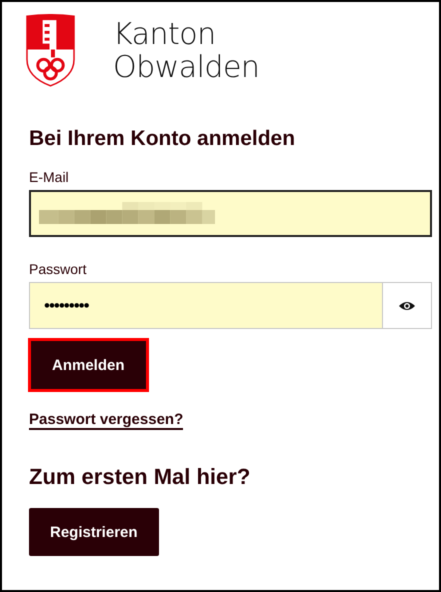 The height and width of the screenshot is (592, 441). What do you see at coordinates (162, 139) in the screenshot?
I see `login-heading: Bei Ihrem Konto anmelden` at bounding box center [162, 139].